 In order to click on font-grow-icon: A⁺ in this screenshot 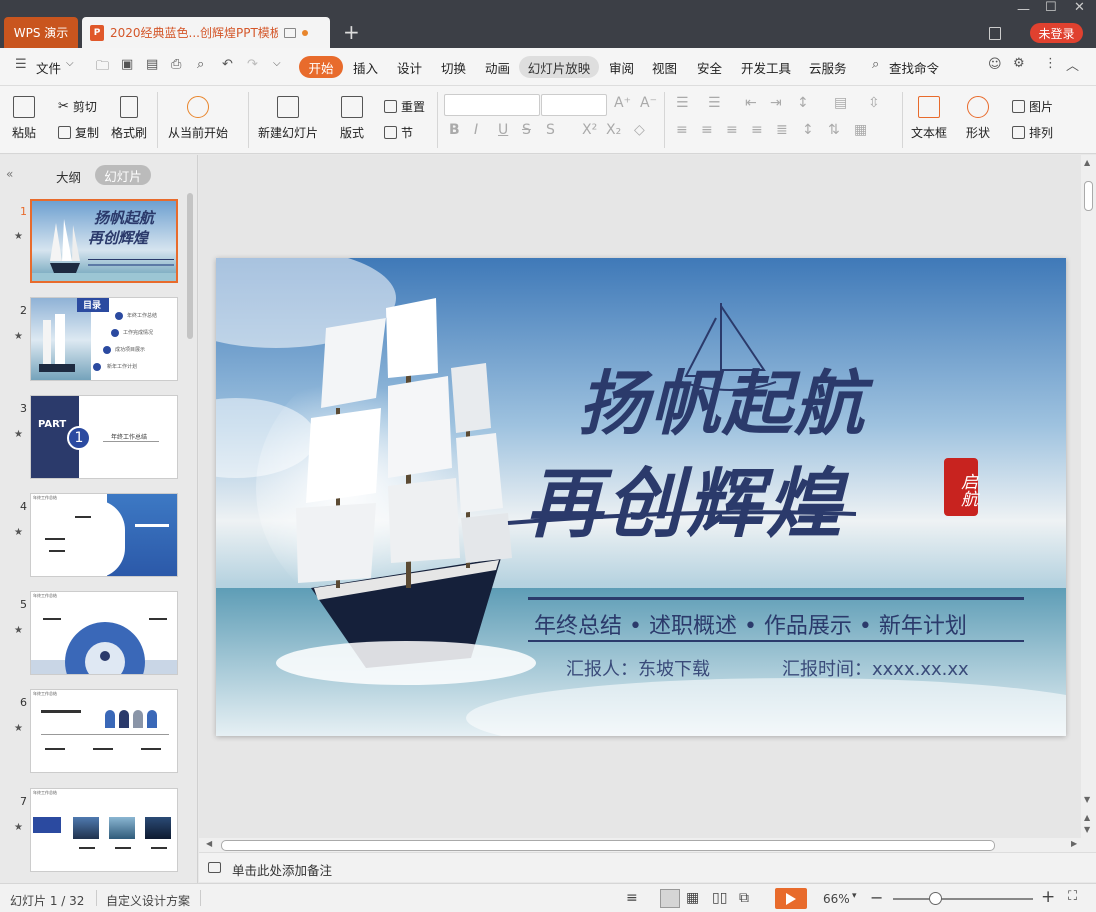, I will do `click(622, 103)`.